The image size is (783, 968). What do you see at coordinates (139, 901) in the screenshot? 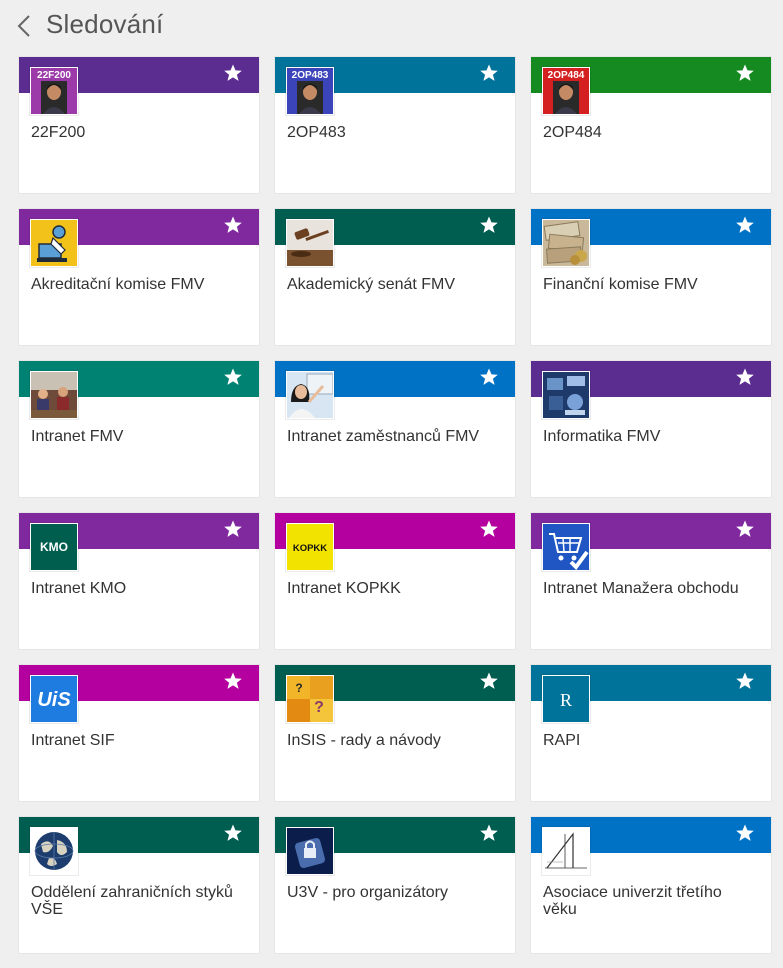
I see `tile-title: Oddělení zahraničních styků VŠE` at bounding box center [139, 901].